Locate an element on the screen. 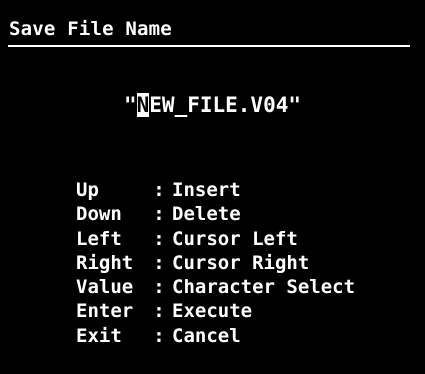  help-key: Value is located at coordinates (105, 287).